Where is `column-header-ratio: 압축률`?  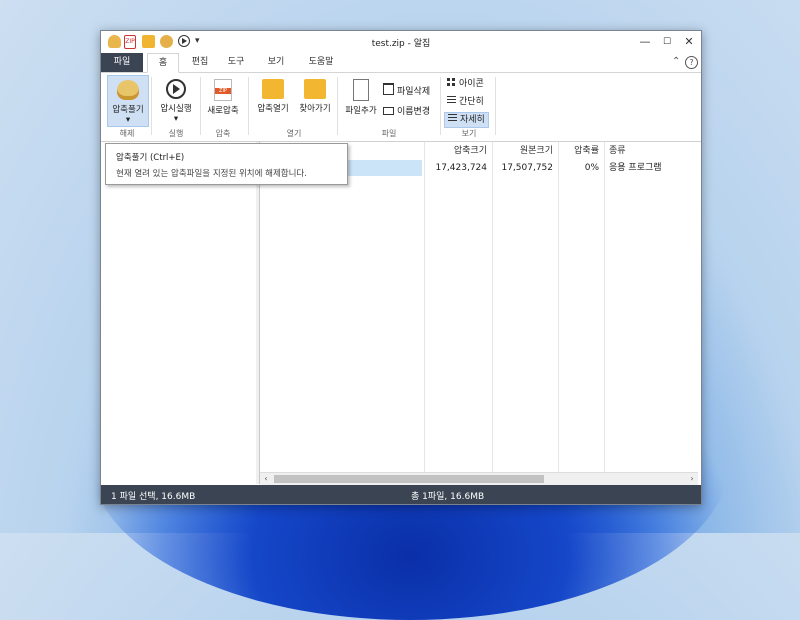 column-header-ratio: 압축률 is located at coordinates (579, 151).